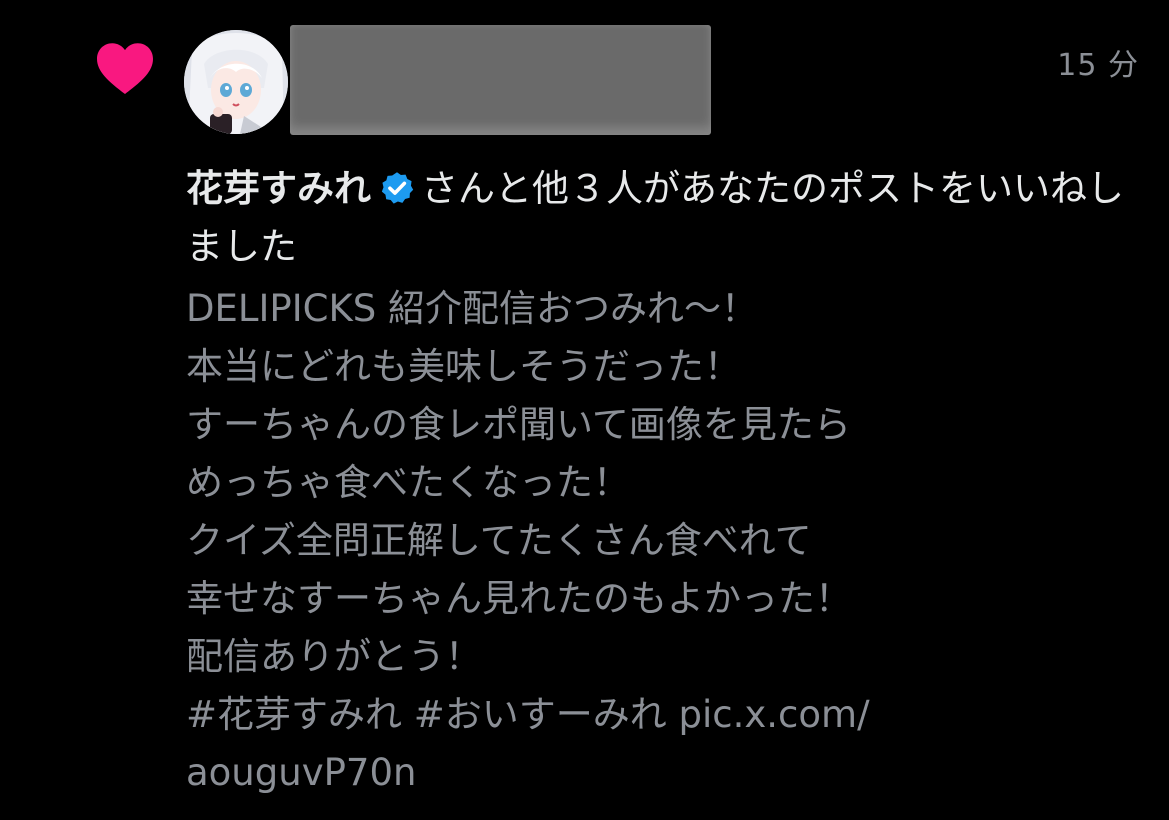  What do you see at coordinates (236, 82) in the screenshot?
I see `avatar` at bounding box center [236, 82].